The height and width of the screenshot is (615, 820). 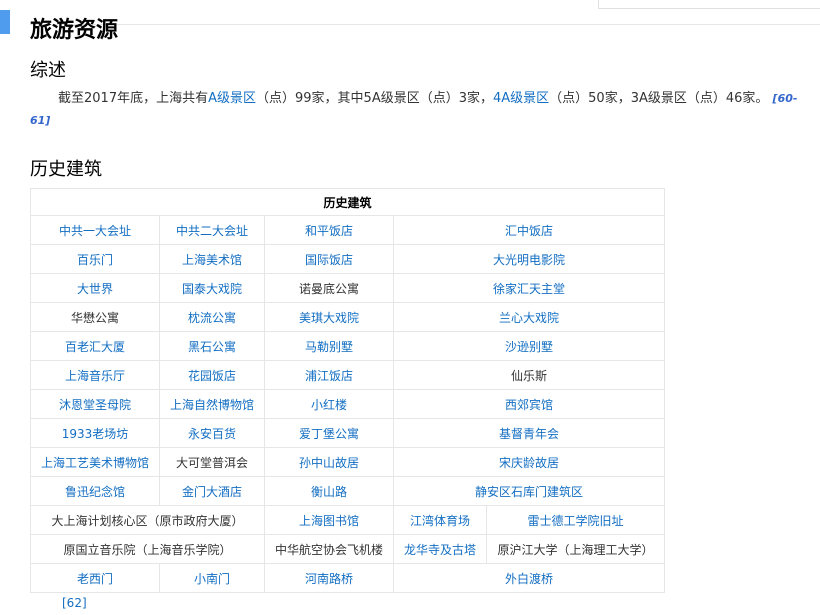 I want to click on building-name: 原国立音乐院（上海音乐学院）, so click(x=147, y=549).